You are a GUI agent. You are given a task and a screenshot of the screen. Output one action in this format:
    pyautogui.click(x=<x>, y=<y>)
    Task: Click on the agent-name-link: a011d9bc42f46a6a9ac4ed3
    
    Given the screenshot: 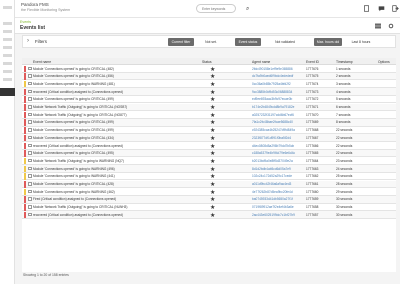 What is the action you would take?
    pyautogui.click(x=276, y=184)
    